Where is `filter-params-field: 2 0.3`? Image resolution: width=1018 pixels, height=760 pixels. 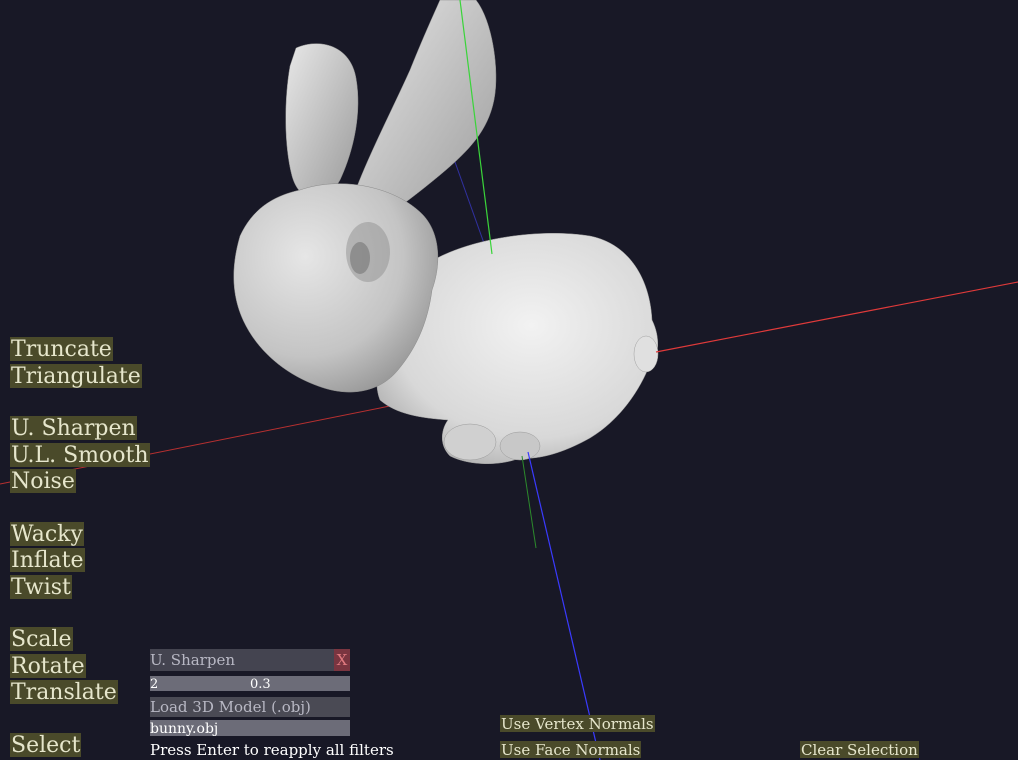
filter-params-field: 2 0.3 is located at coordinates (250, 684).